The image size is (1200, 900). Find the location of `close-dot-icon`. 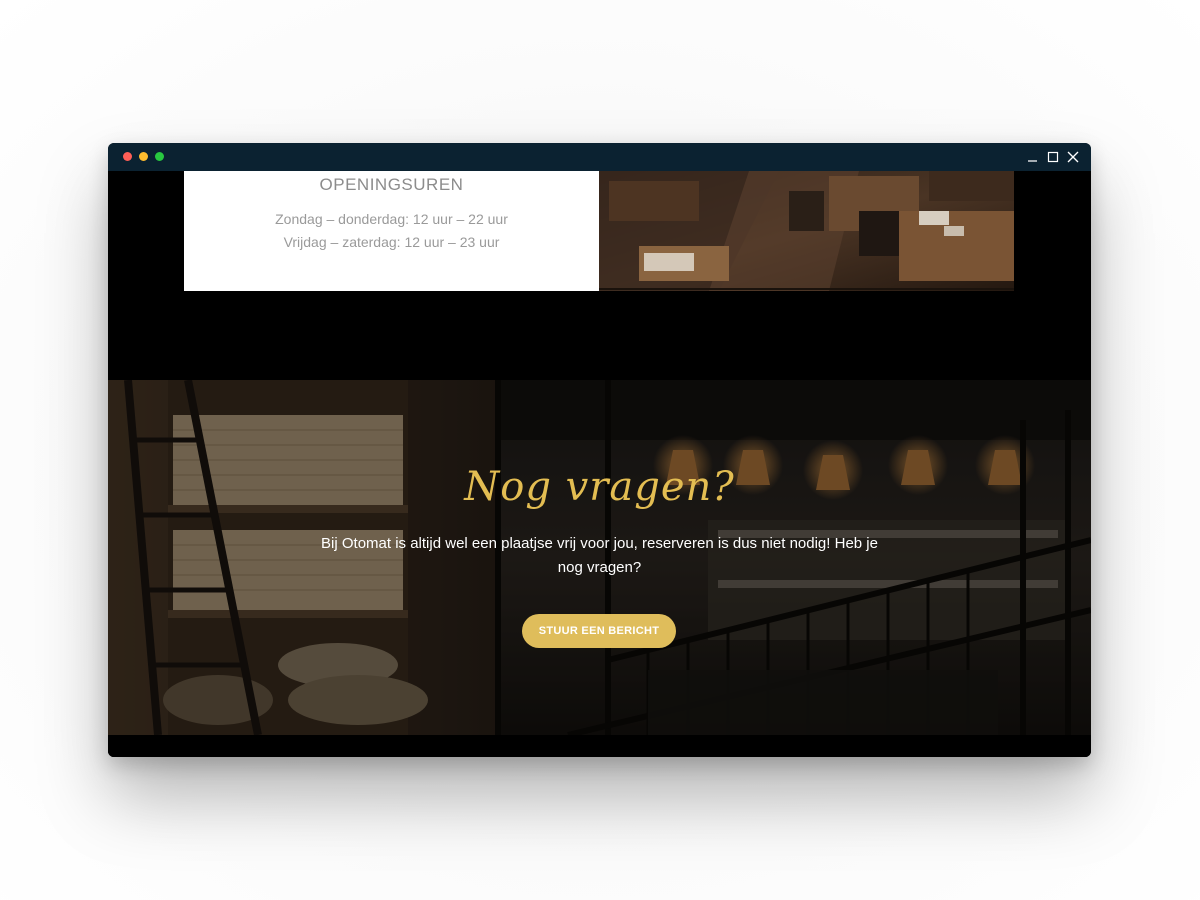

close-dot-icon is located at coordinates (127, 156).